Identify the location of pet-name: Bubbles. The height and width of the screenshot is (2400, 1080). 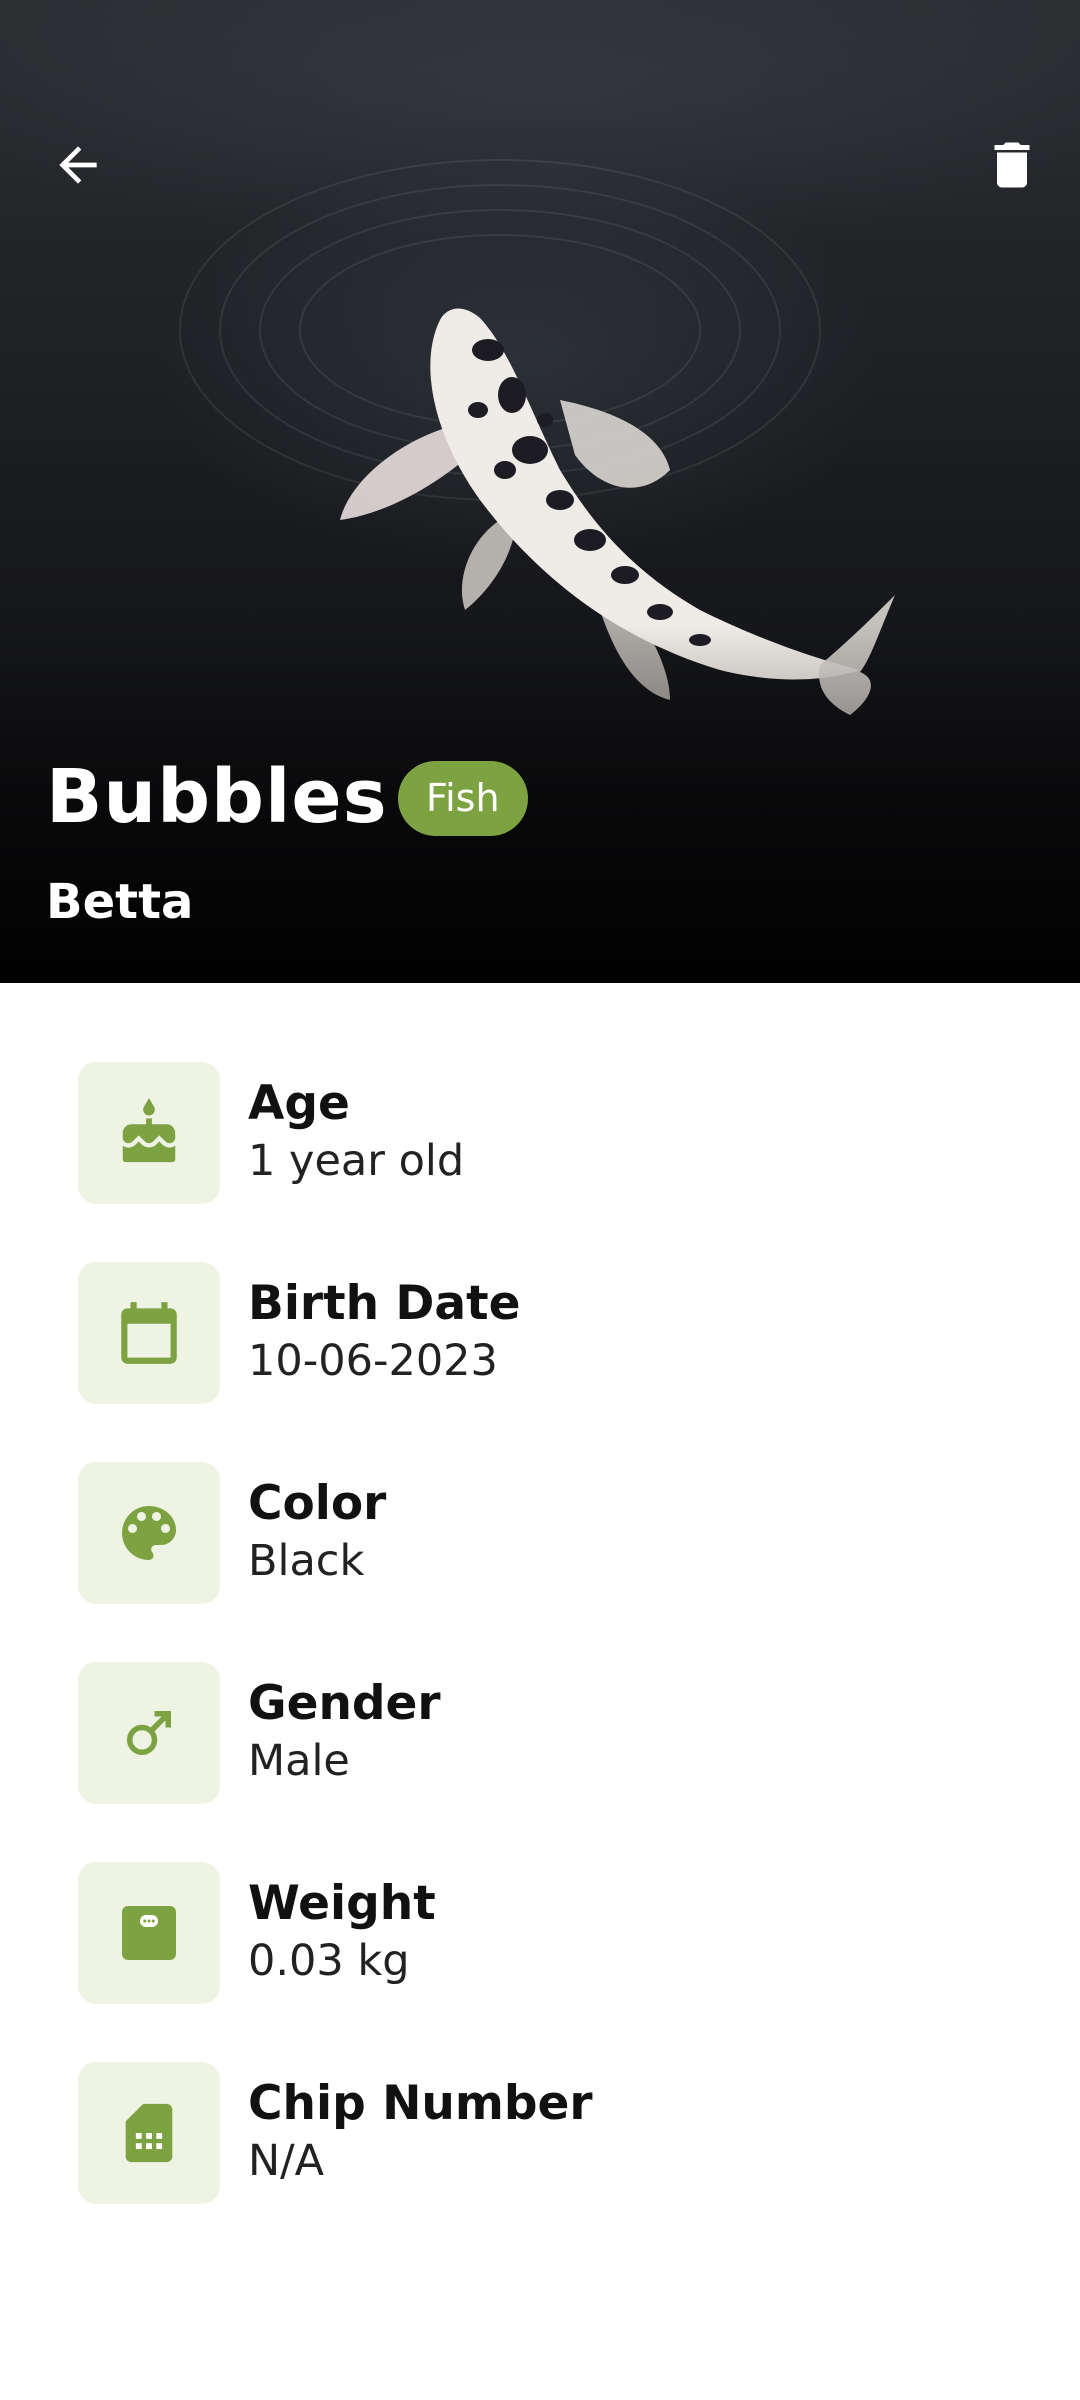
(217, 797).